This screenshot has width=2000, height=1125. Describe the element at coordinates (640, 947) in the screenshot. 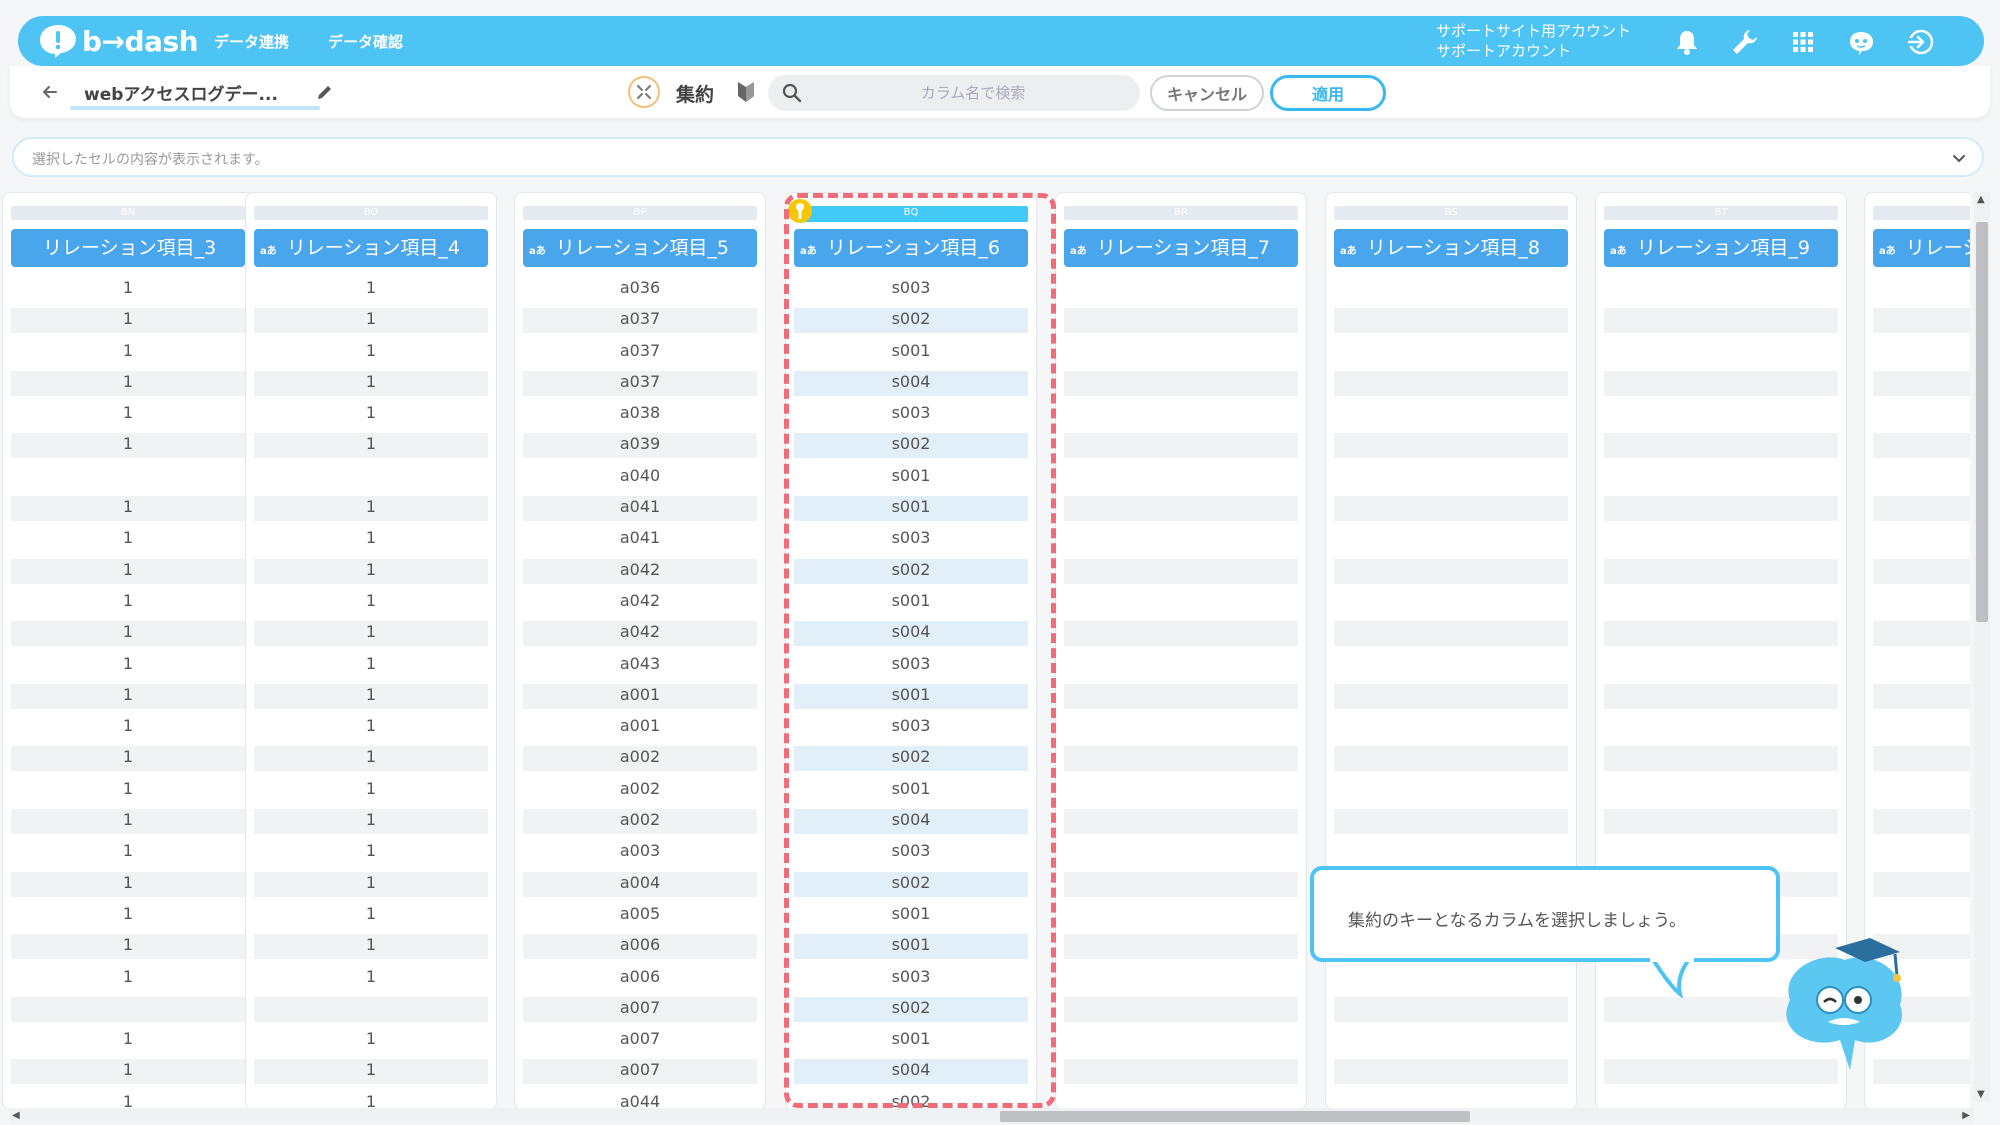

I see `grid-cell: a006` at that location.